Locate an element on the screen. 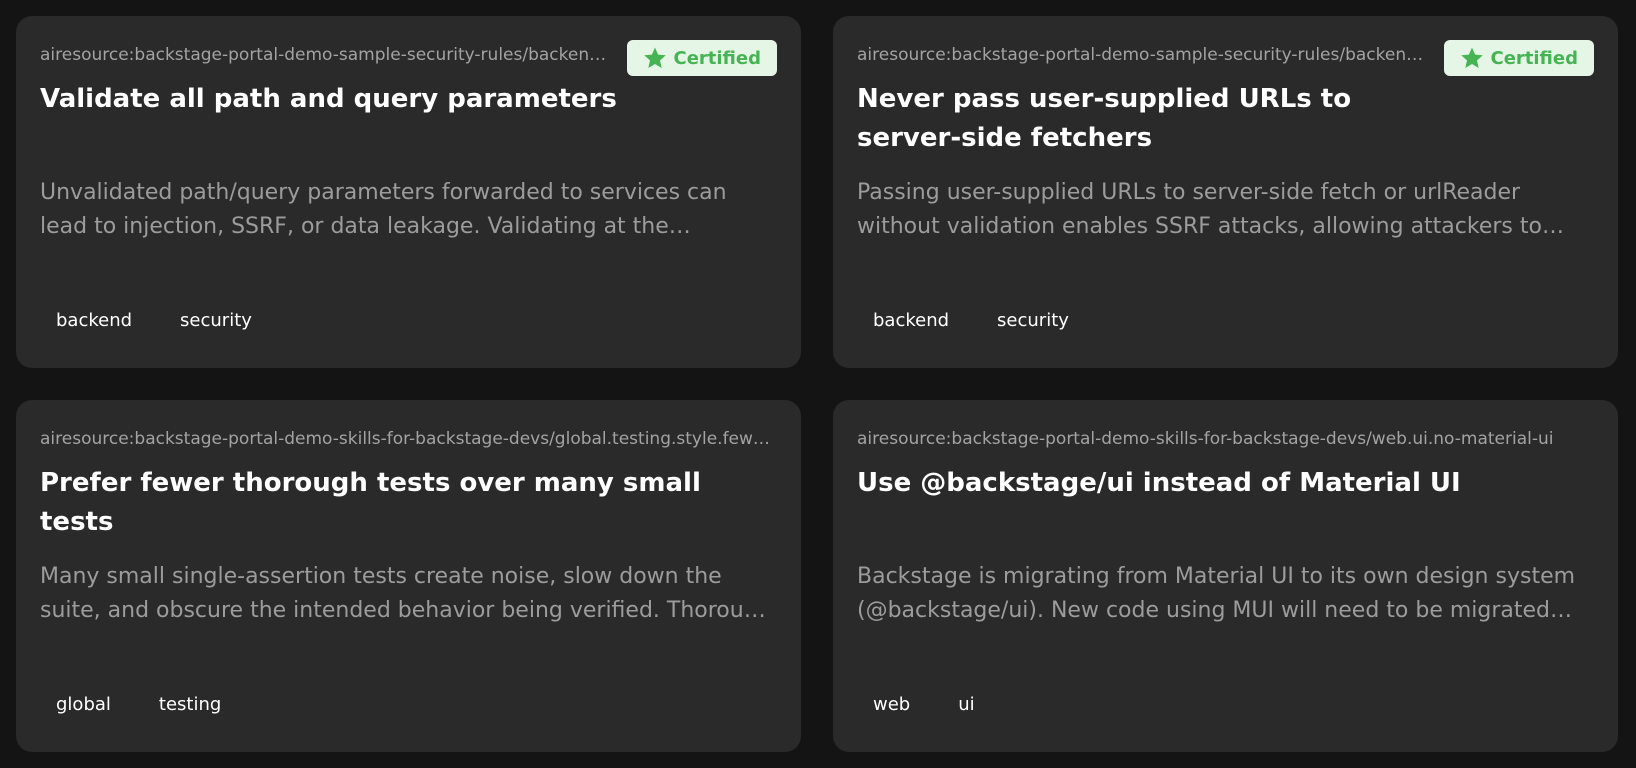  tag: testing is located at coordinates (190, 705).